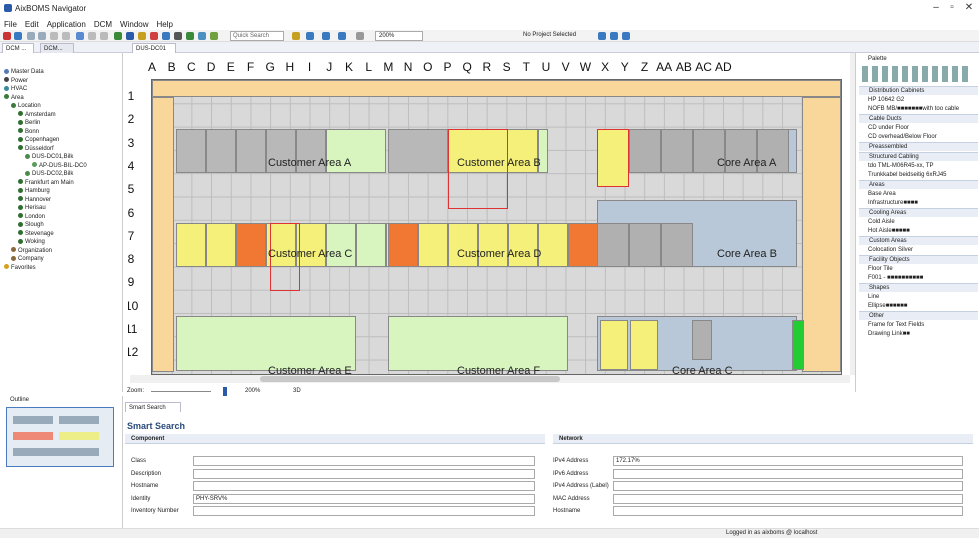 The height and width of the screenshot is (538, 979). I want to click on palette-item: Drawing Link■■, so click(889, 334).